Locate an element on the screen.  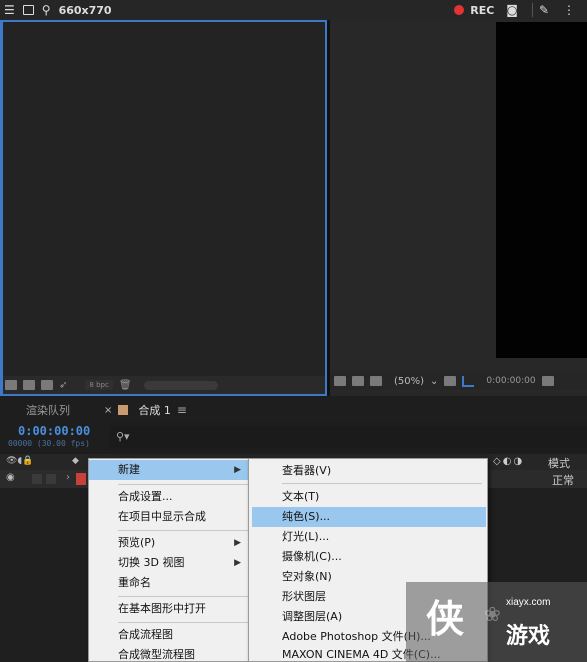
tab-composition-1: 合成 1 is located at coordinates (154, 410).